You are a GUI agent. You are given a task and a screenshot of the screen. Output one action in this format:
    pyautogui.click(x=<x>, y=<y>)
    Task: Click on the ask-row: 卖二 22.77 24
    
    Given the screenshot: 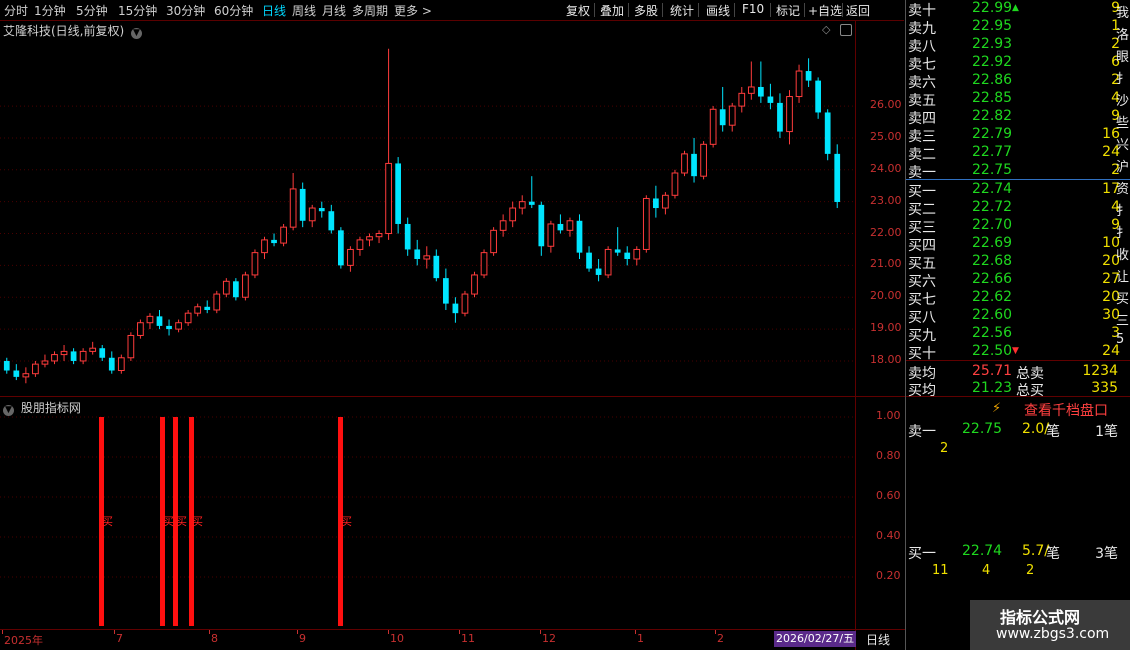 What is the action you would take?
    pyautogui.click(x=1013, y=153)
    